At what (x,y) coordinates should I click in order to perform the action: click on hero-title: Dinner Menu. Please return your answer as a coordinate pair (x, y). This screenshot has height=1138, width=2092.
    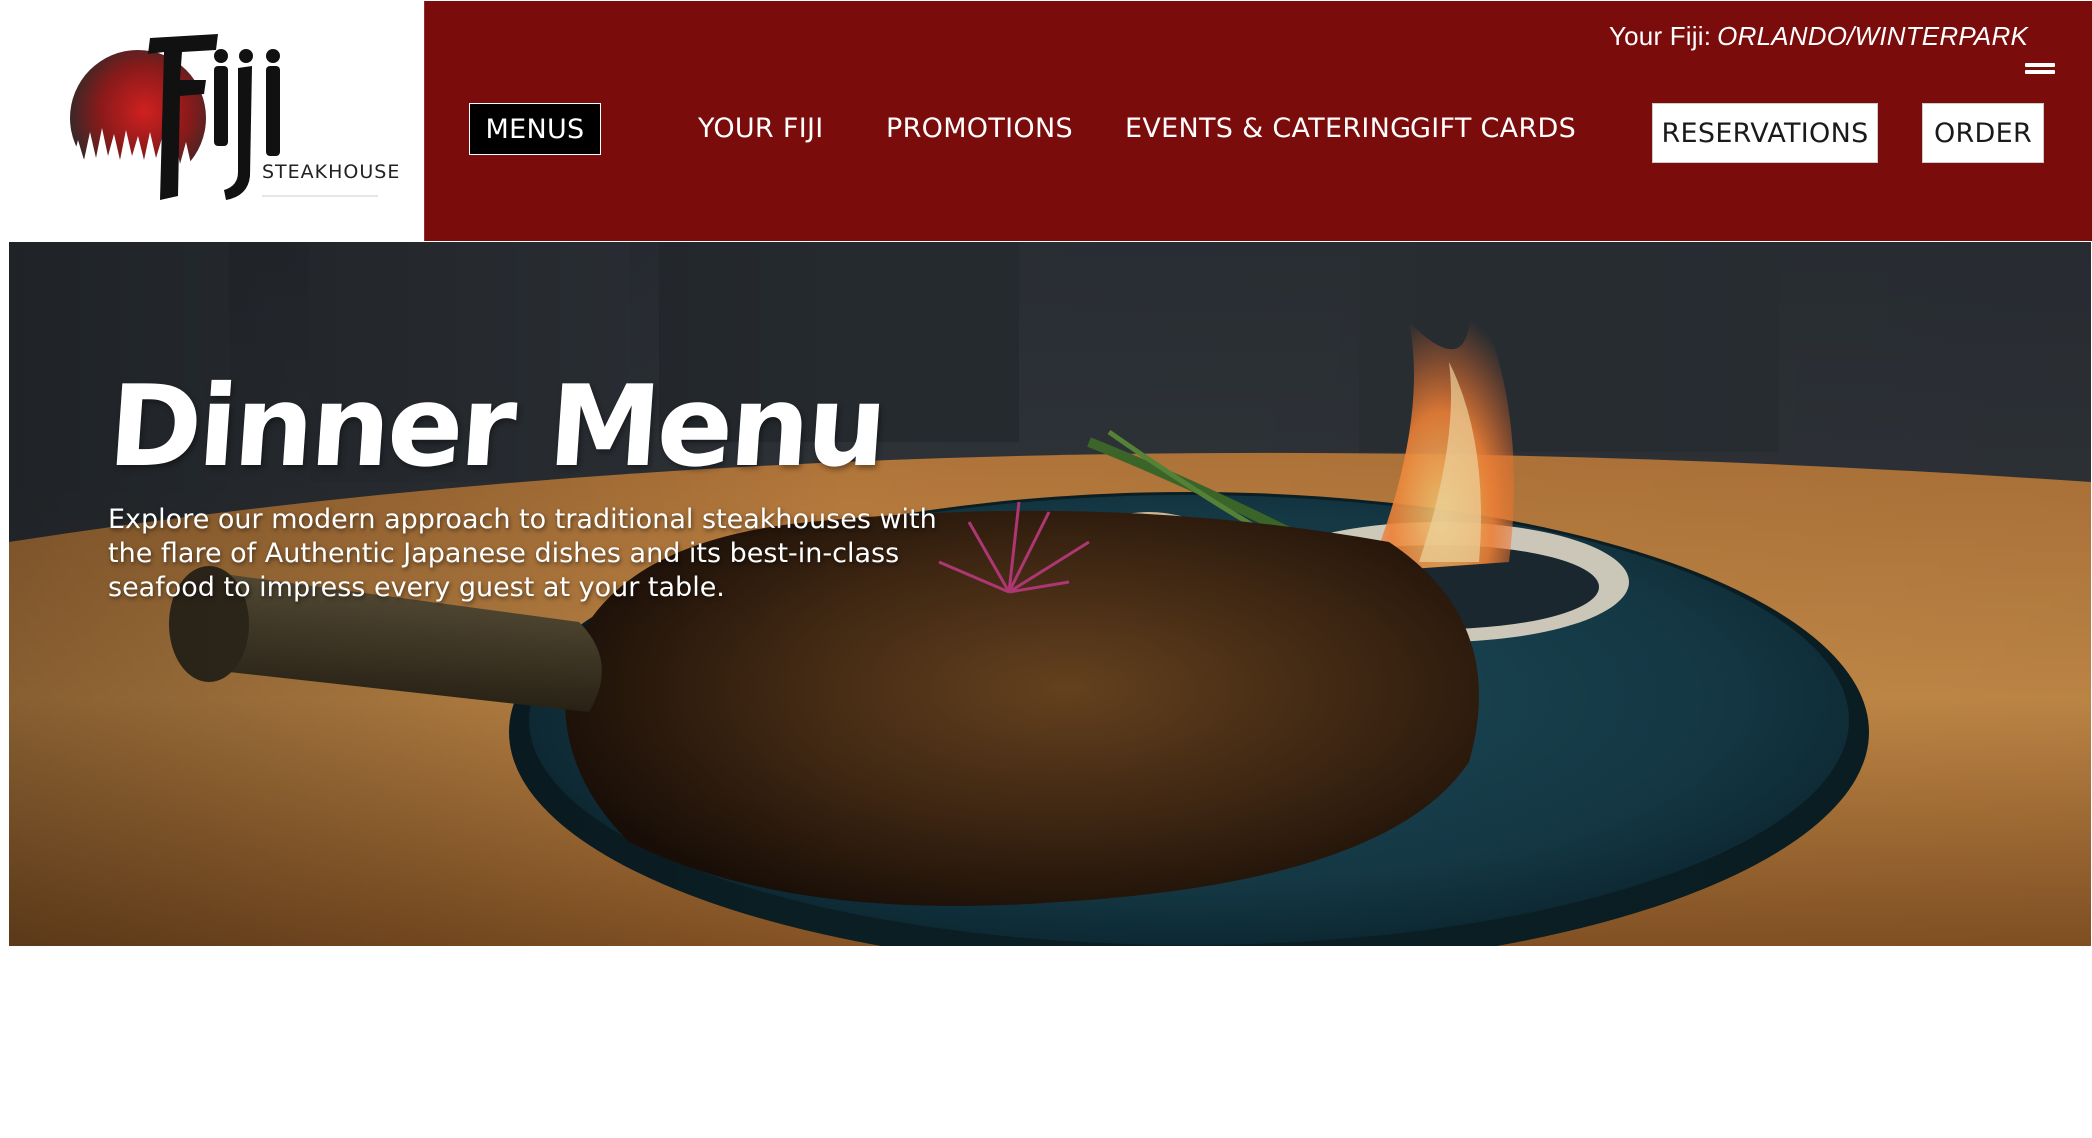
    Looking at the image, I should click on (496, 427).